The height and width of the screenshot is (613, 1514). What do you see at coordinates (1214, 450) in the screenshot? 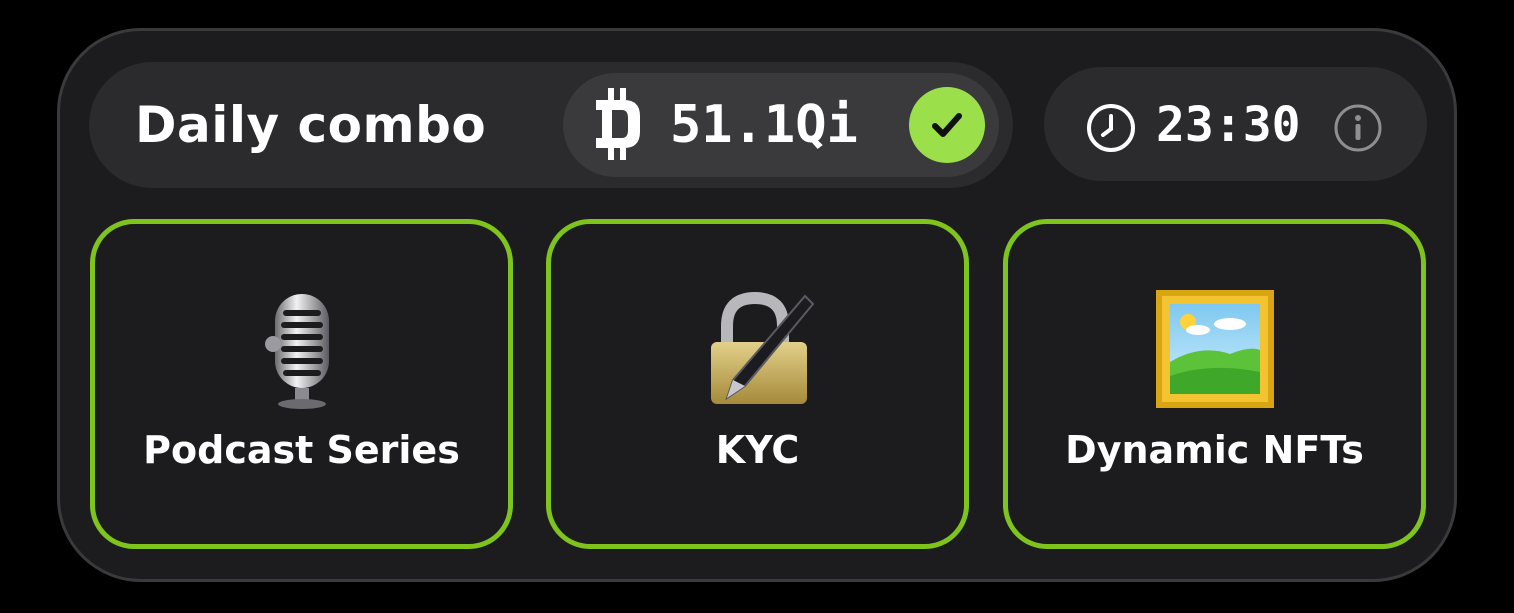
I see `card-label-dynamic-nfts: Dynamic NFTs` at bounding box center [1214, 450].